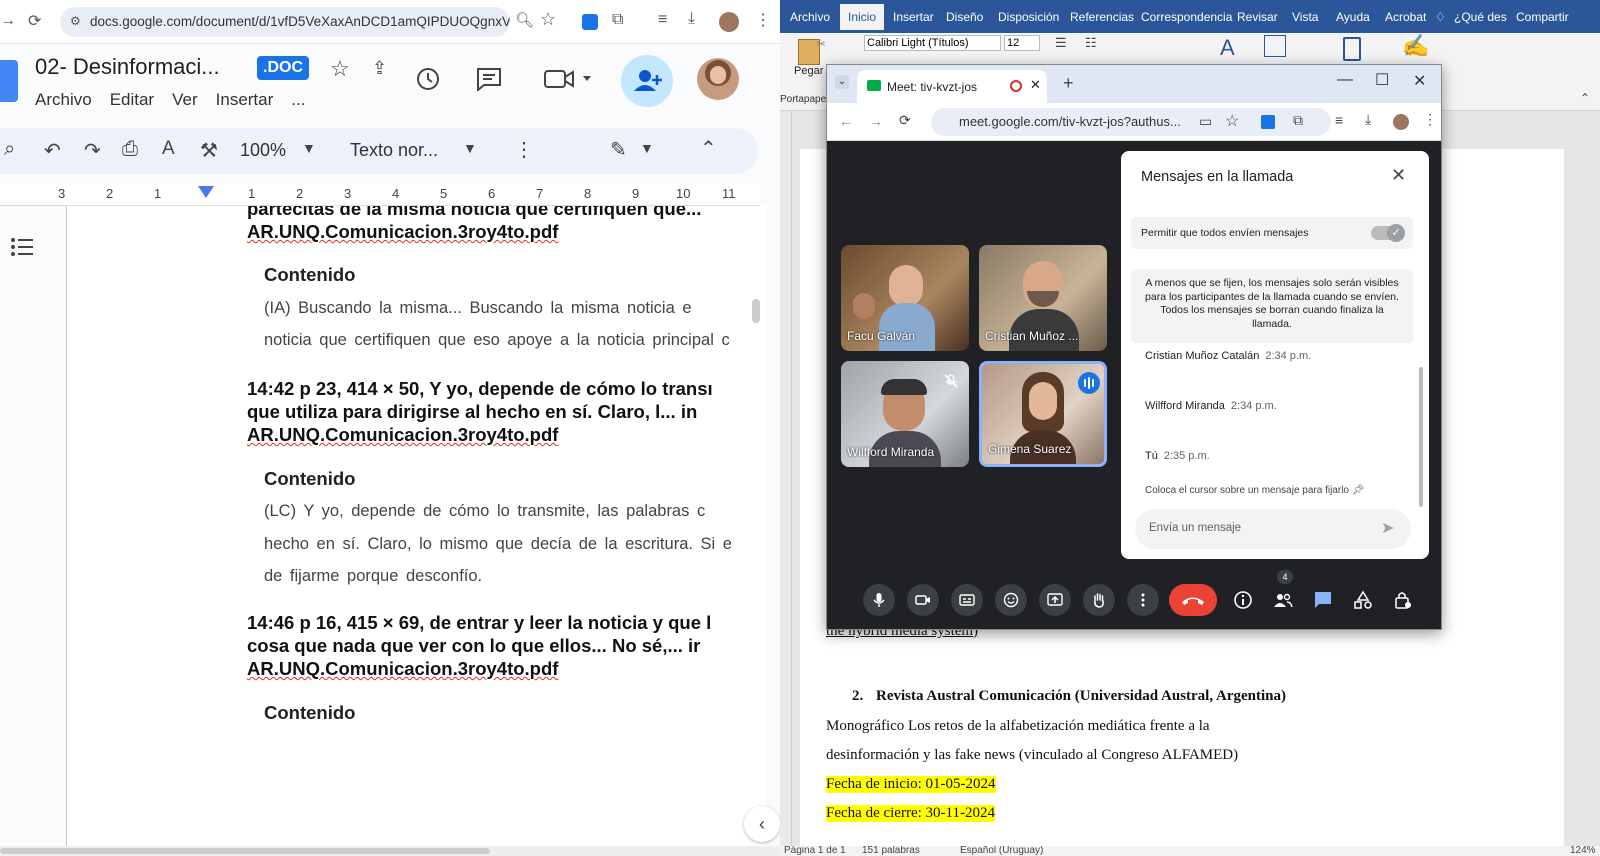 This screenshot has height=856, width=1600. Describe the element at coordinates (967, 600) in the screenshot. I see `captions-button` at that location.